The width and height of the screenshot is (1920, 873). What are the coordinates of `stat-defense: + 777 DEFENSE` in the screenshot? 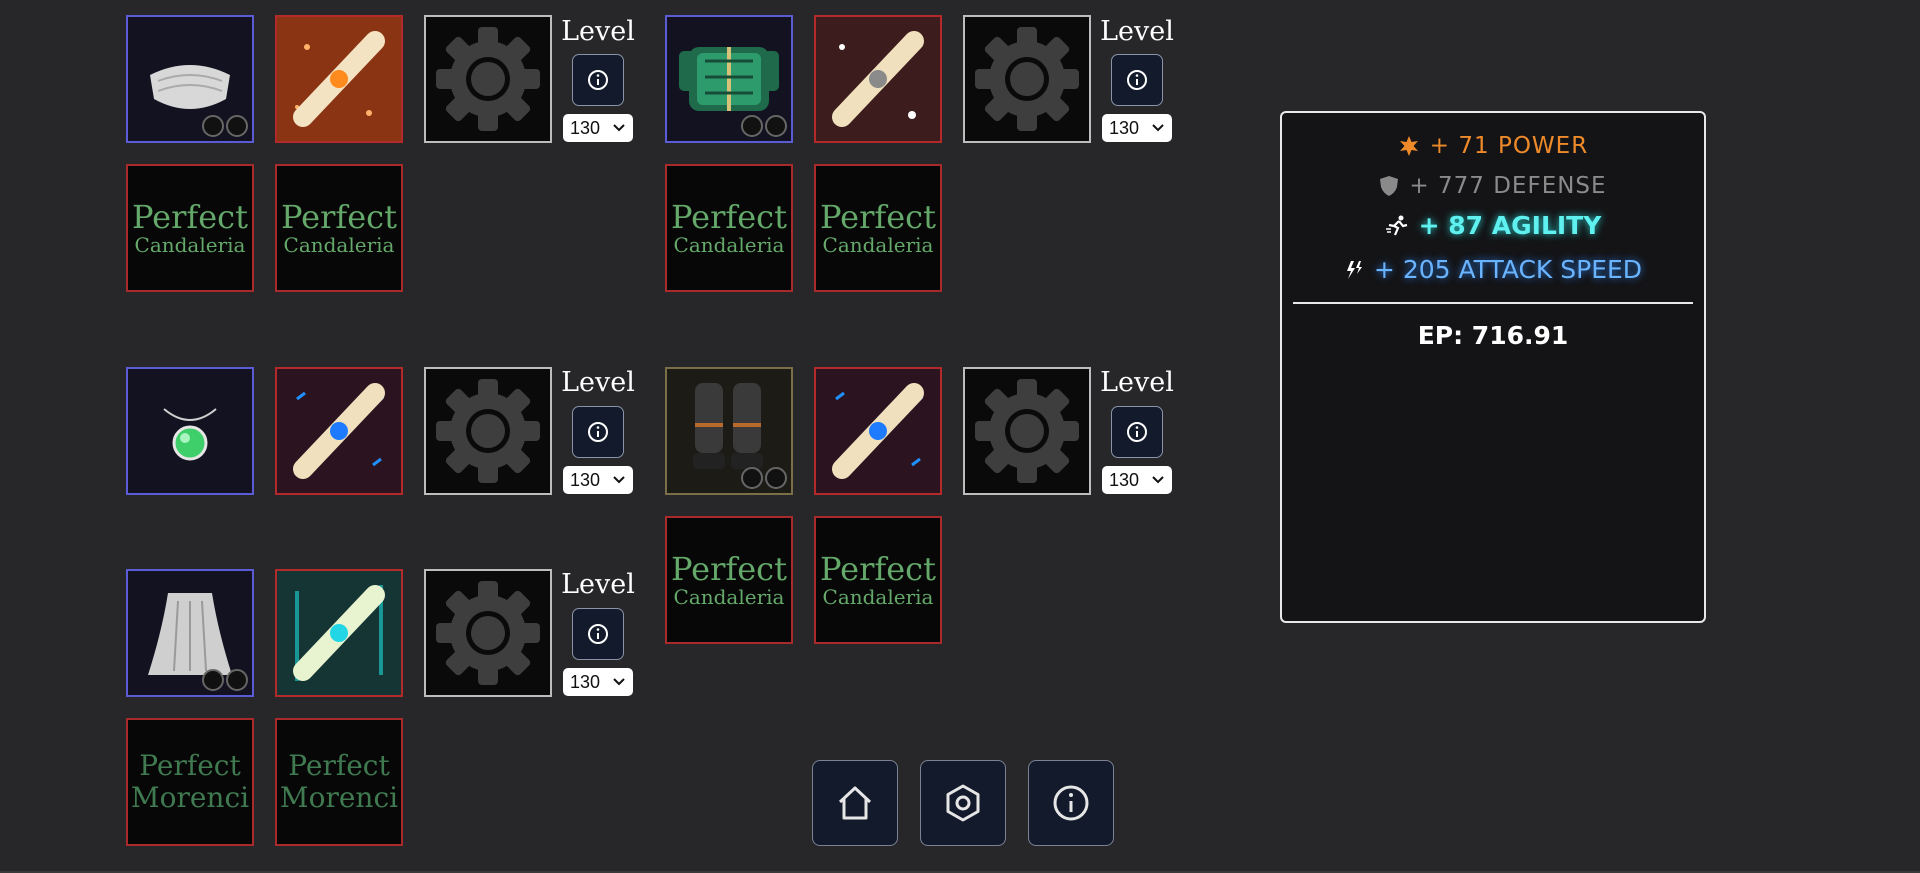 It's located at (1493, 186).